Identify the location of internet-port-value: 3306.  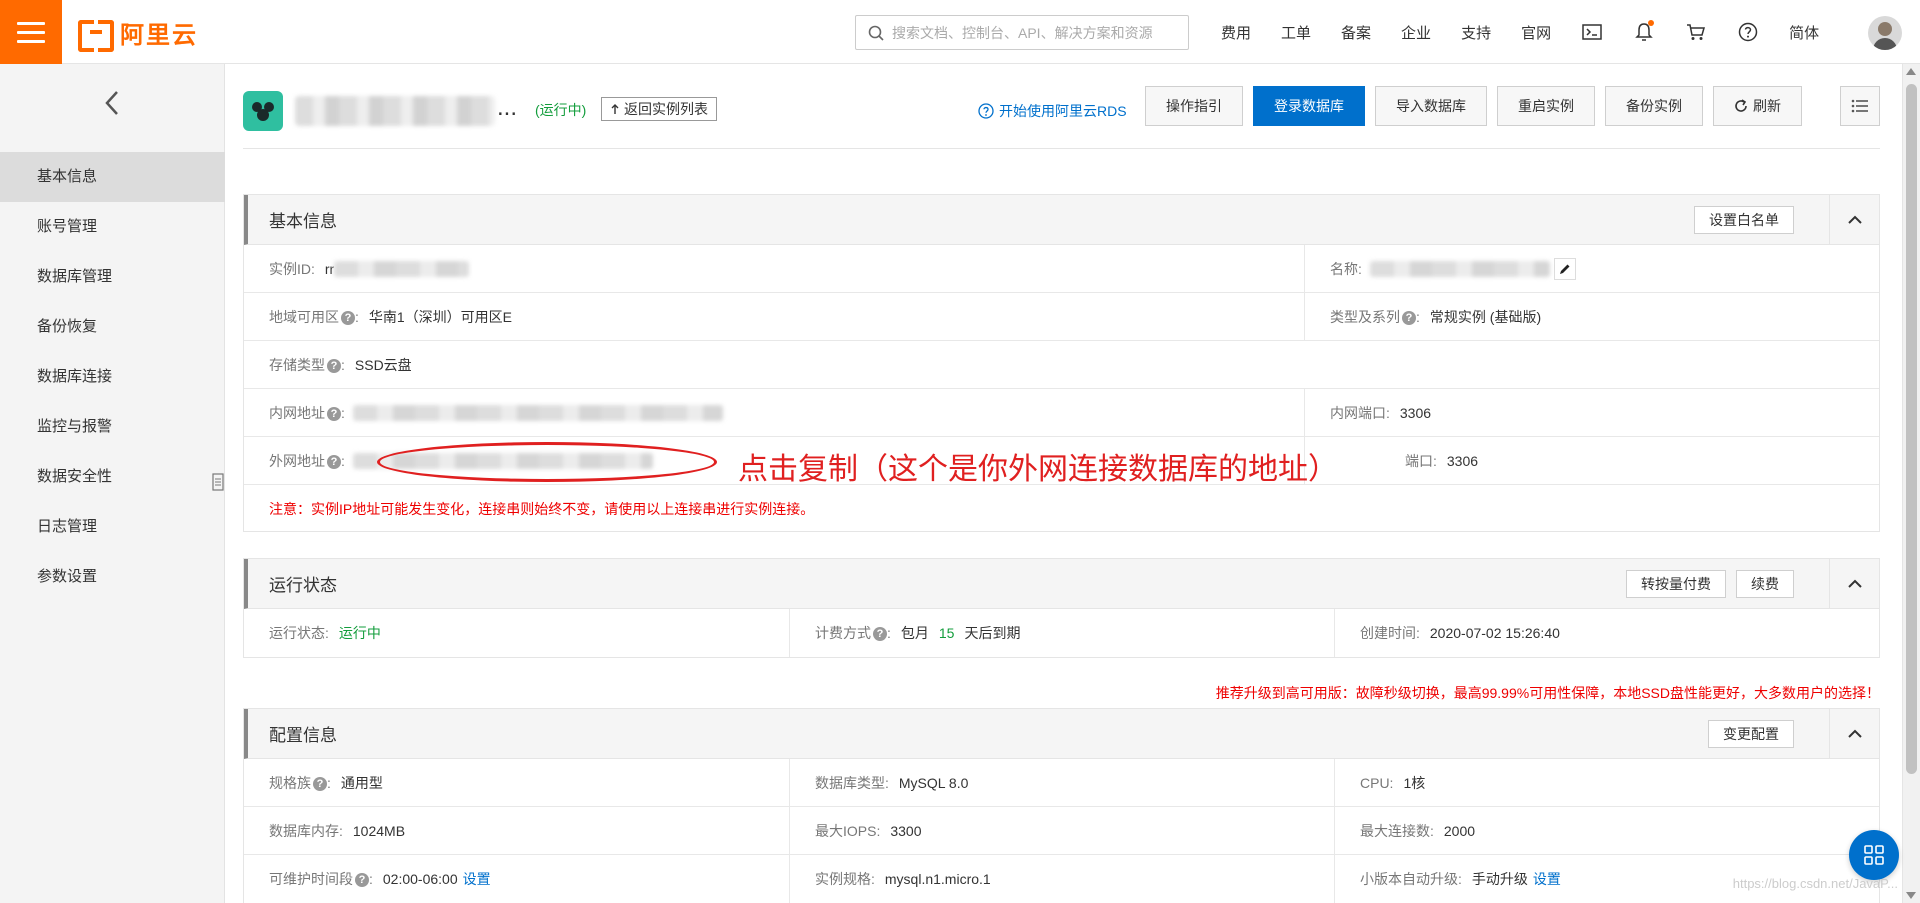
(1462, 461).